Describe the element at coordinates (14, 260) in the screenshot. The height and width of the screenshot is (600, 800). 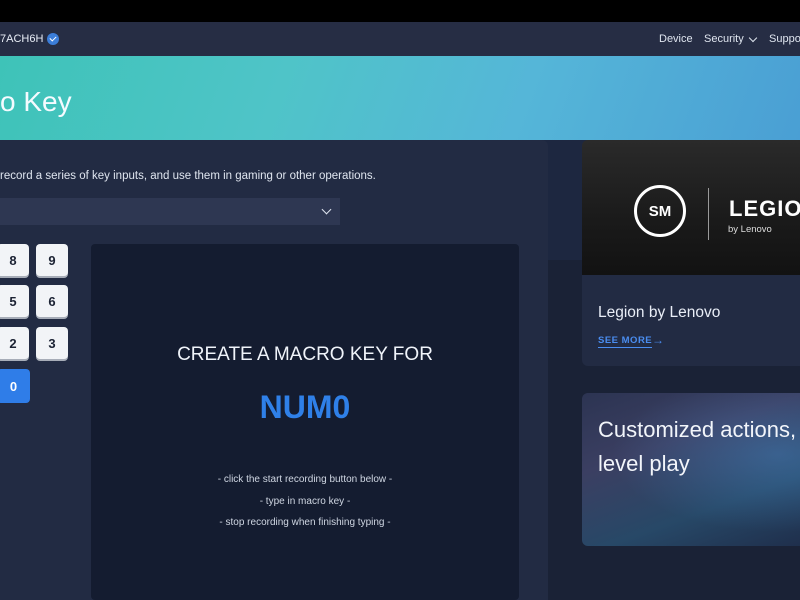
I see `key-num8: 8` at that location.